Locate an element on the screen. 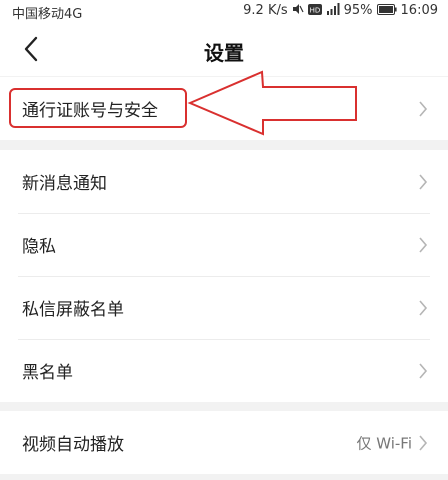 The height and width of the screenshot is (480, 448). annotation-arrow is located at coordinates (272, 103).